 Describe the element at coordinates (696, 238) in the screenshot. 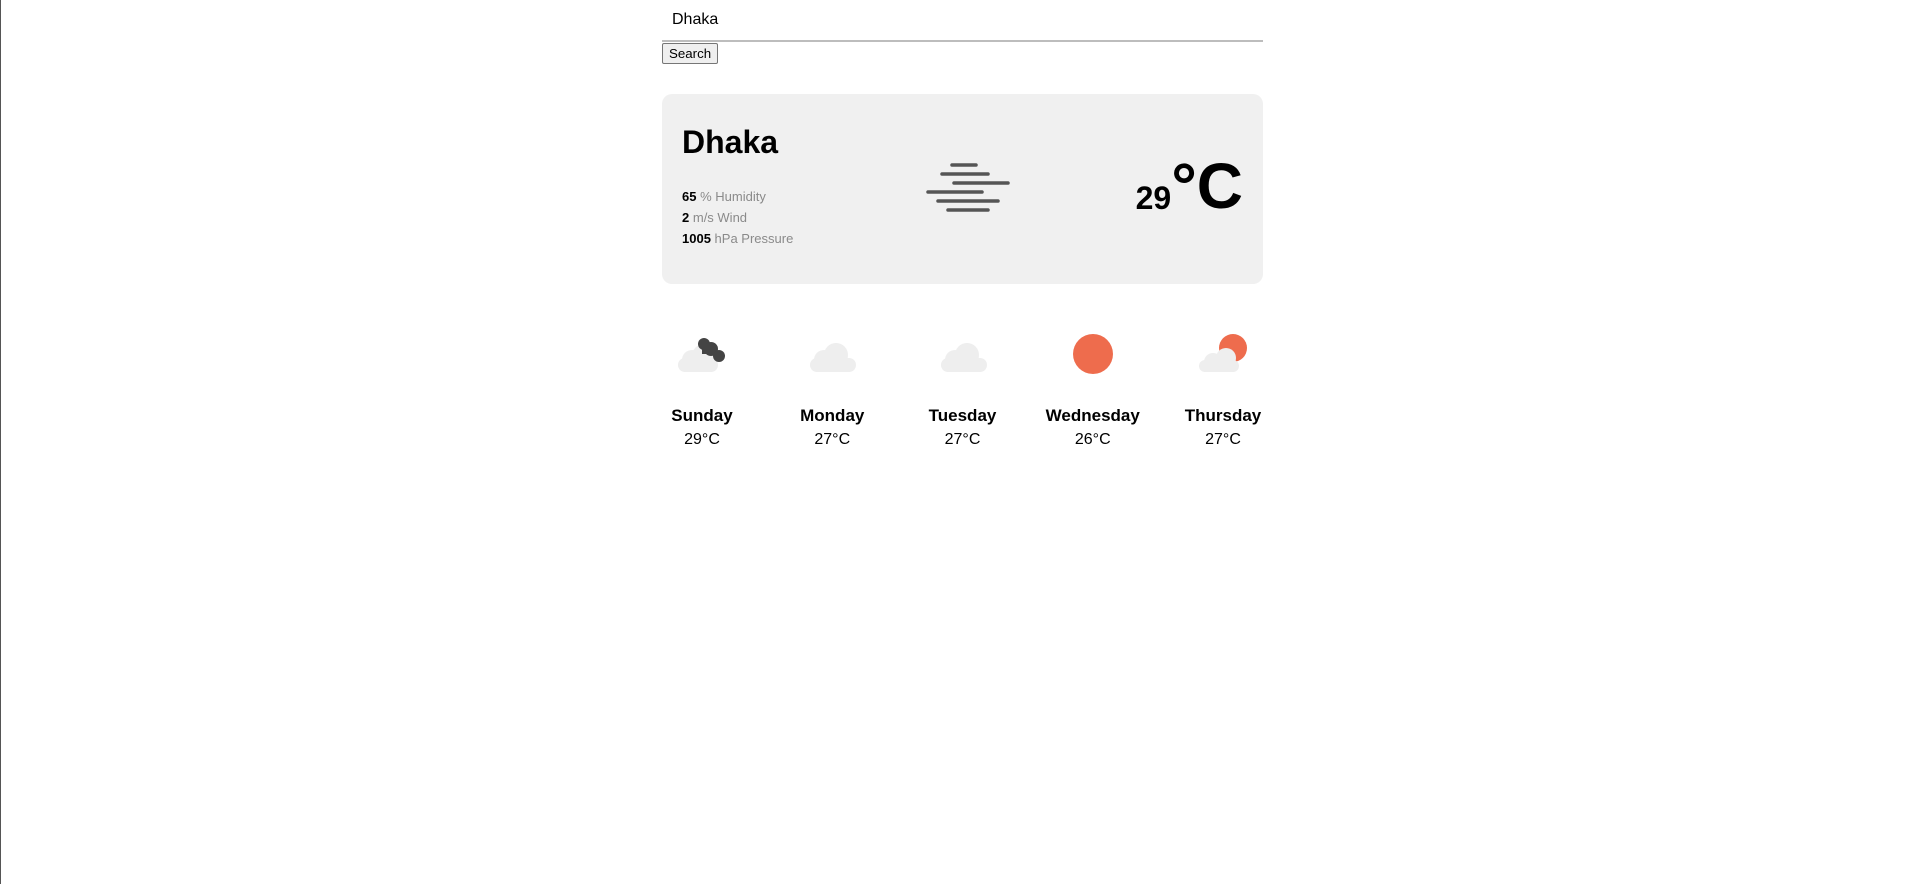

I see `pressure-value: 1005` at that location.